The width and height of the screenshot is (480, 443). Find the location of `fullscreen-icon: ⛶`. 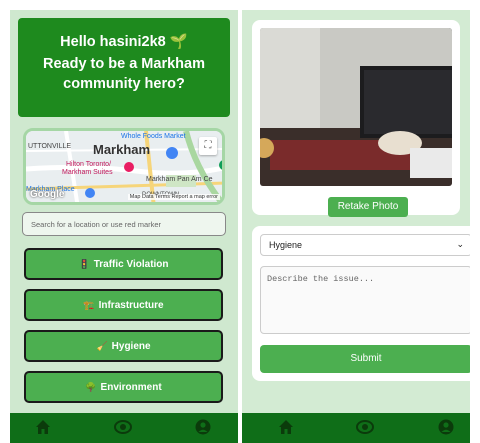

fullscreen-icon: ⛶ is located at coordinates (208, 146).